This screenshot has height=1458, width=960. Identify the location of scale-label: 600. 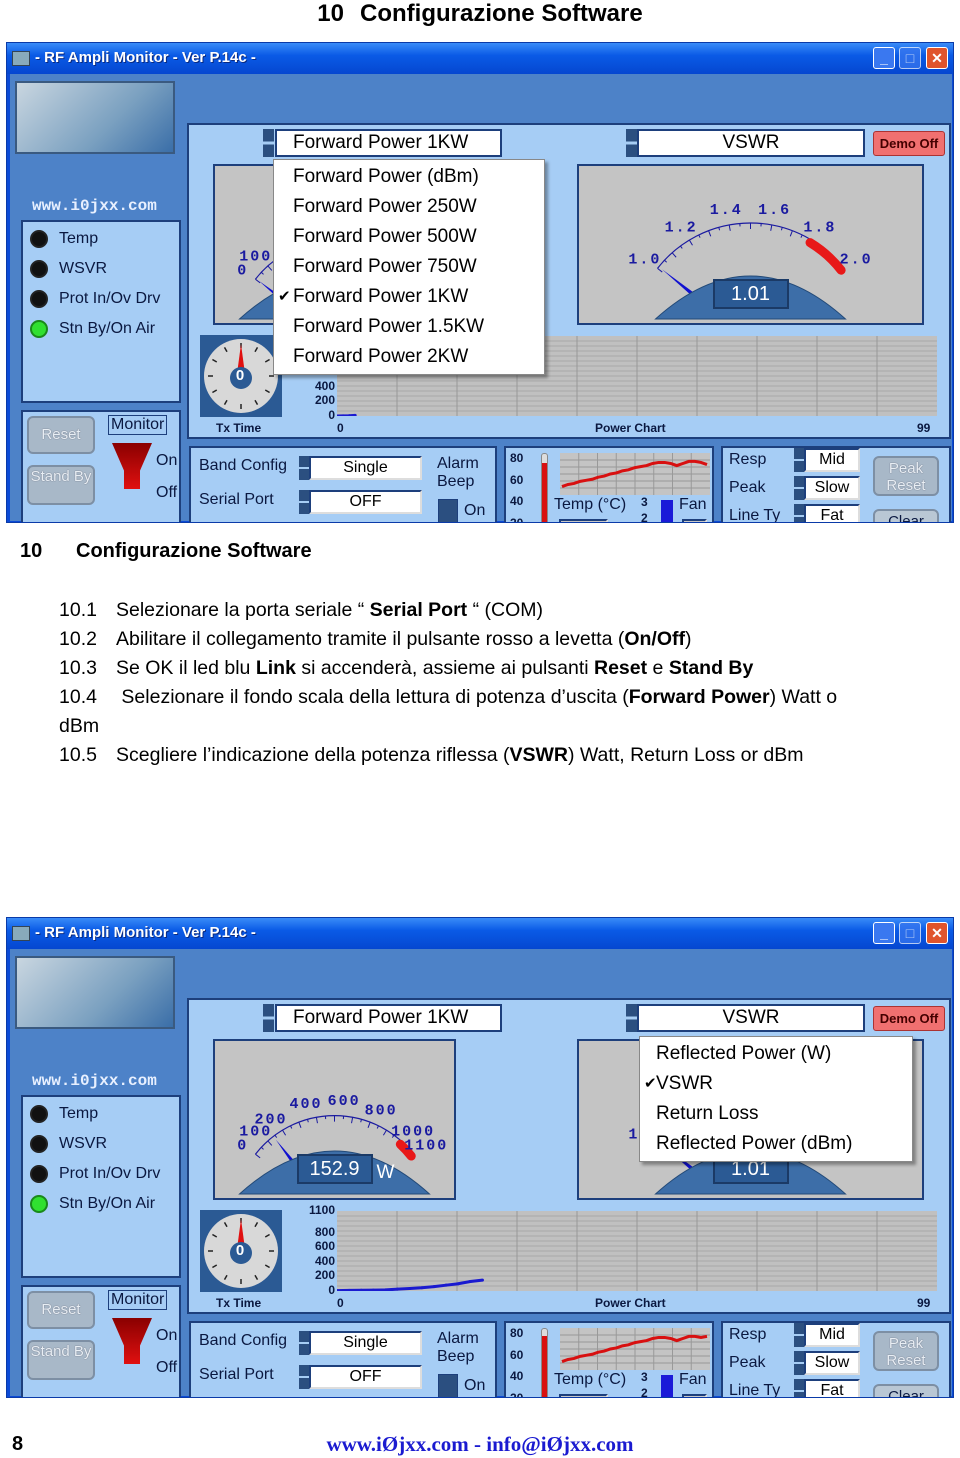
(344, 1101).